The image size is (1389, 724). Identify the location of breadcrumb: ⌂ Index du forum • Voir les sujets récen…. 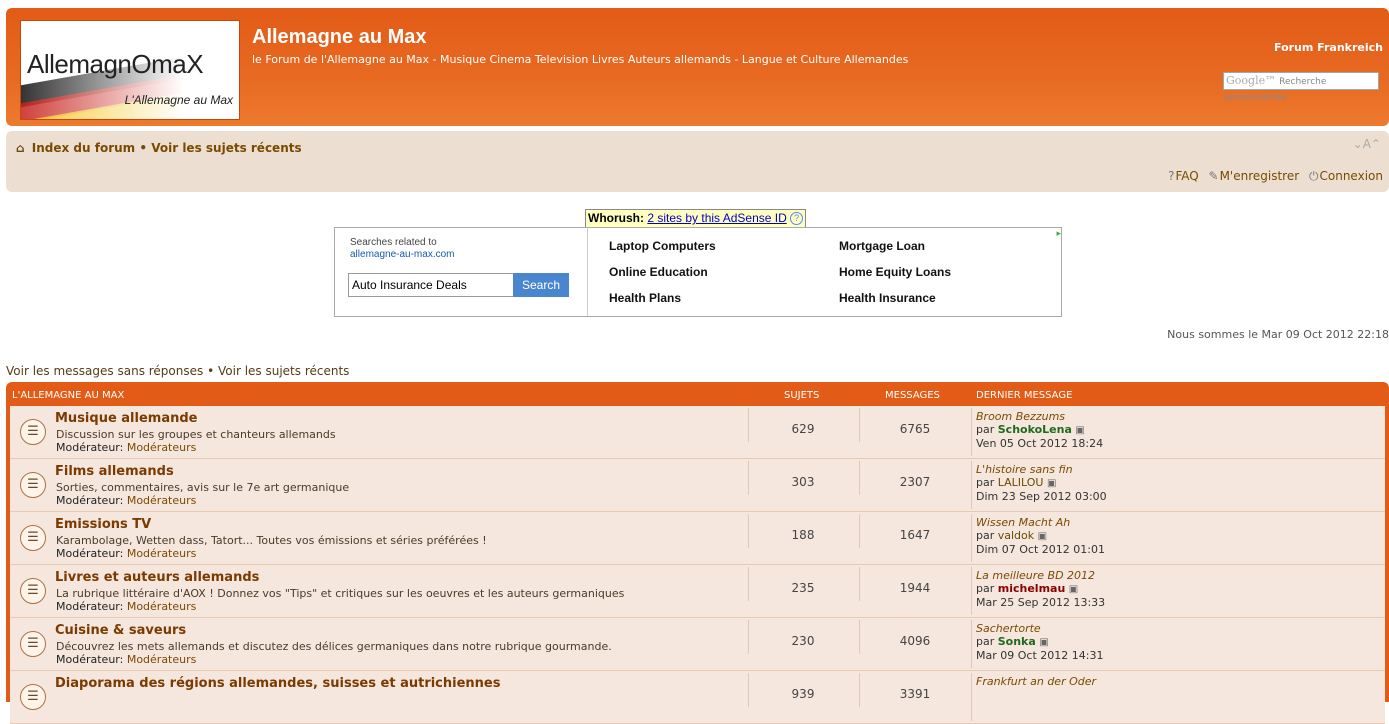
(159, 148).